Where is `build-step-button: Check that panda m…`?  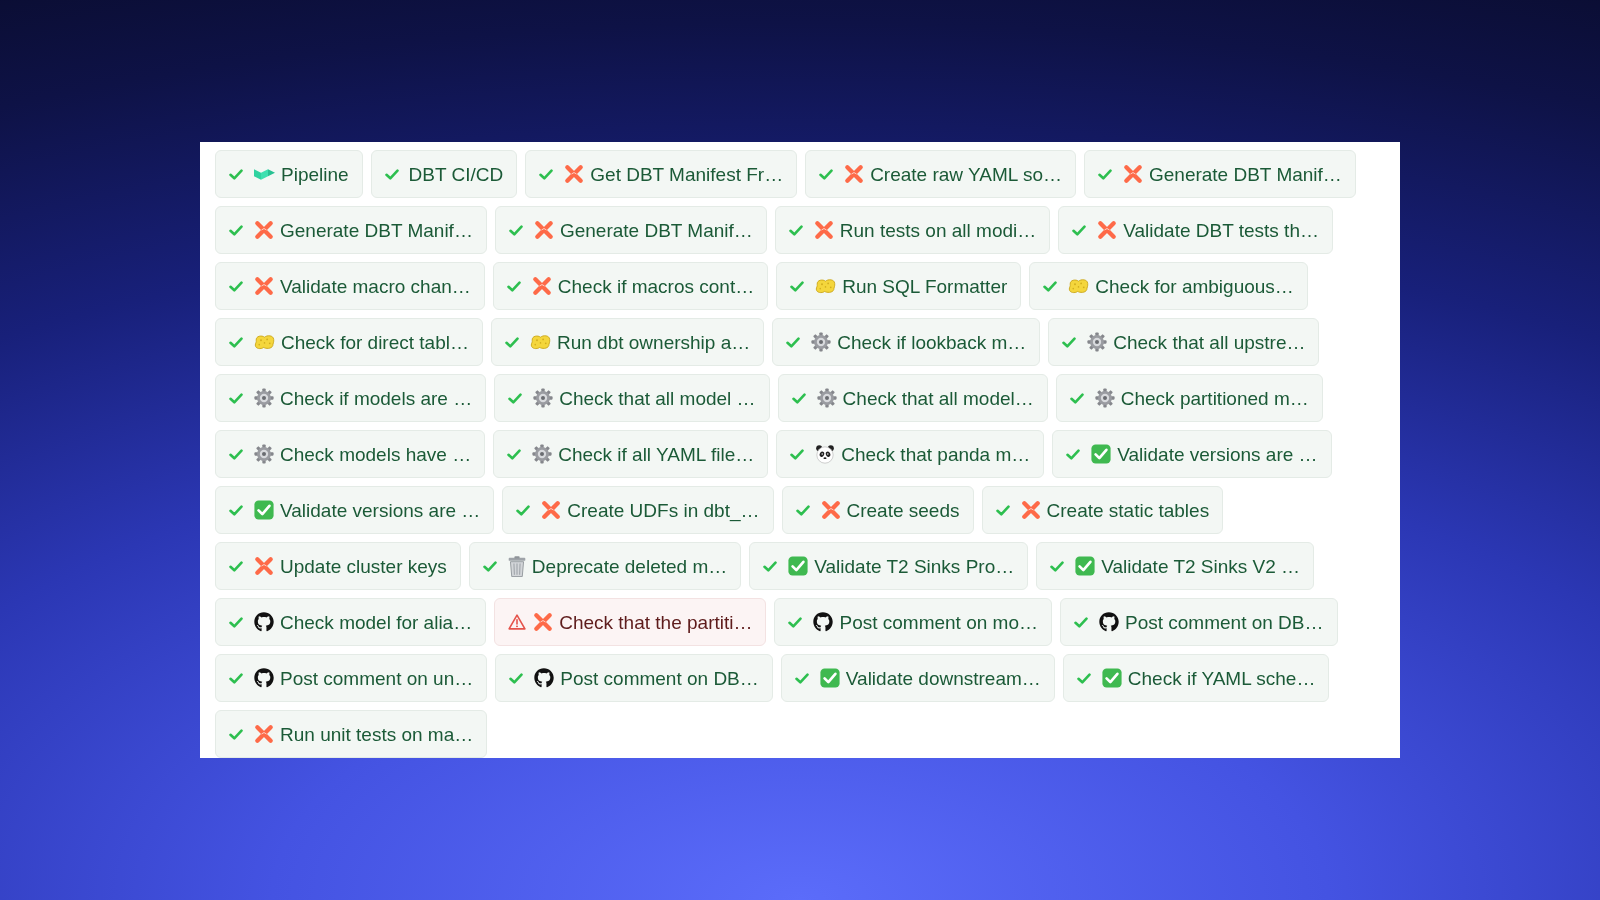 build-step-button: Check that panda m… is located at coordinates (910, 454).